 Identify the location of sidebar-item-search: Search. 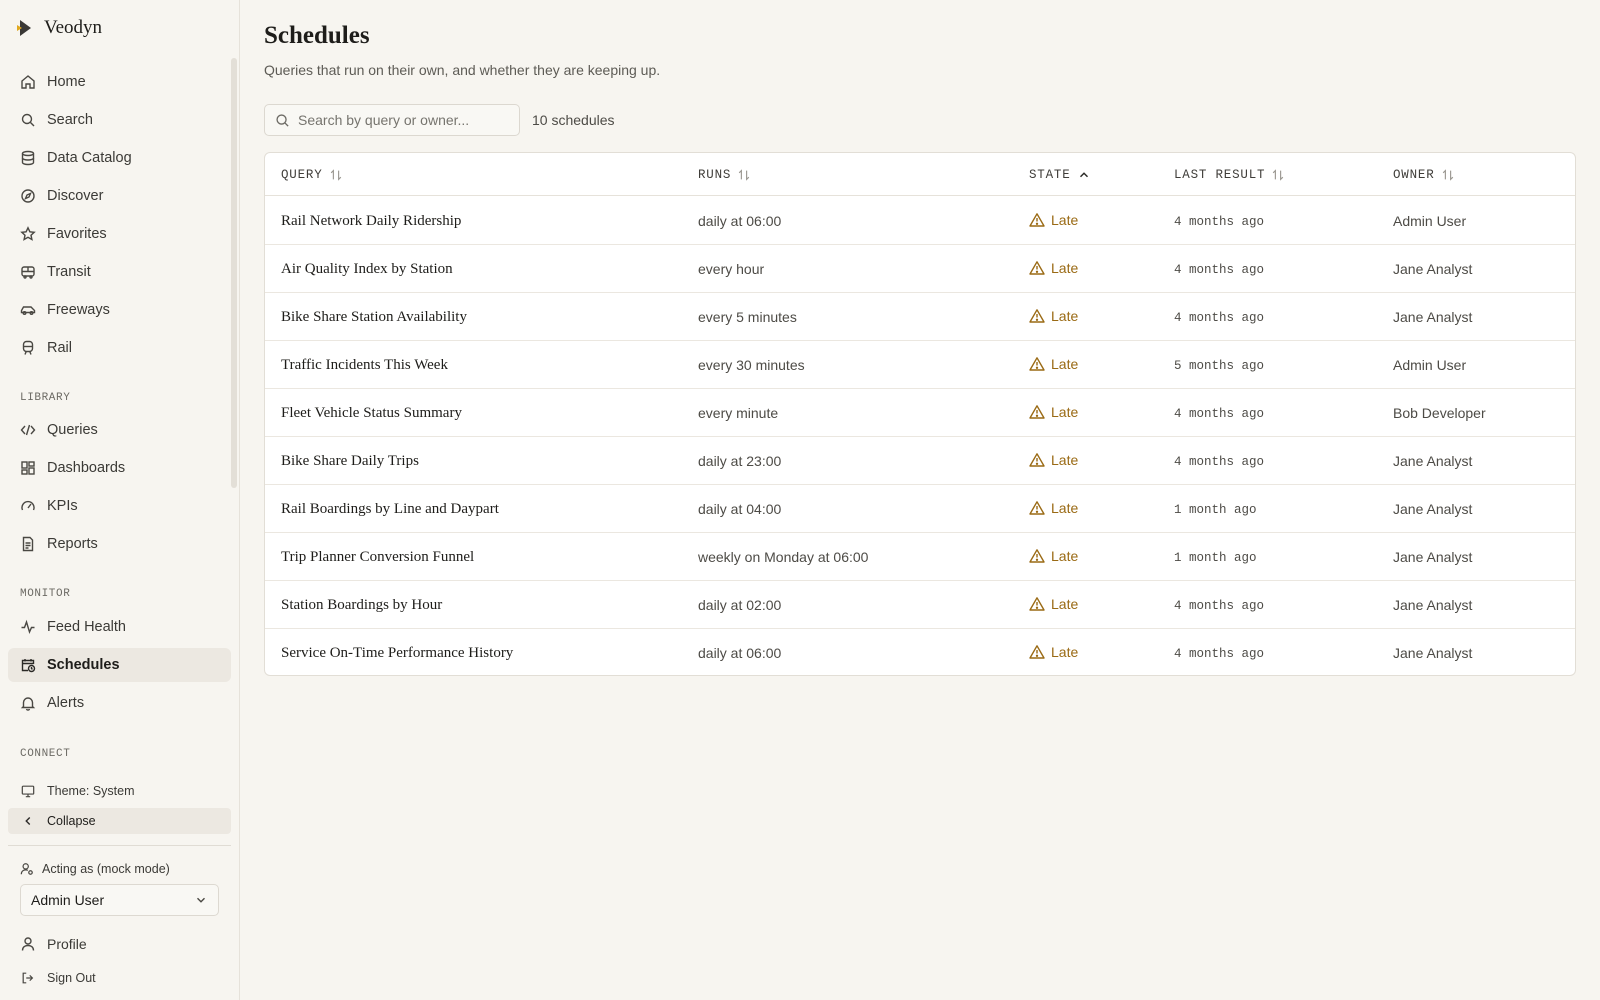
(119, 120).